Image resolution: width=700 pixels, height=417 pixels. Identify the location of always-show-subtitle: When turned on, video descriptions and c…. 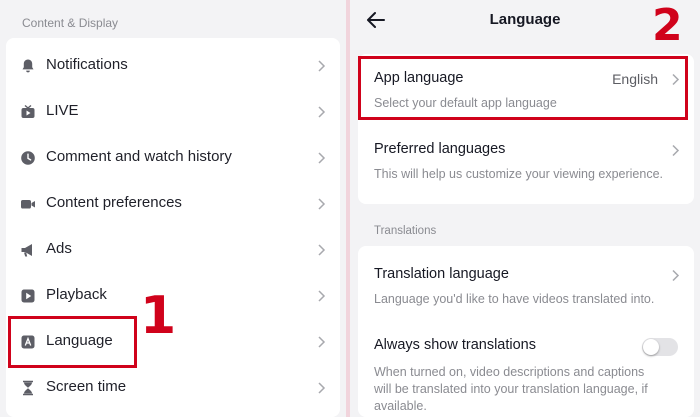
(511, 389).